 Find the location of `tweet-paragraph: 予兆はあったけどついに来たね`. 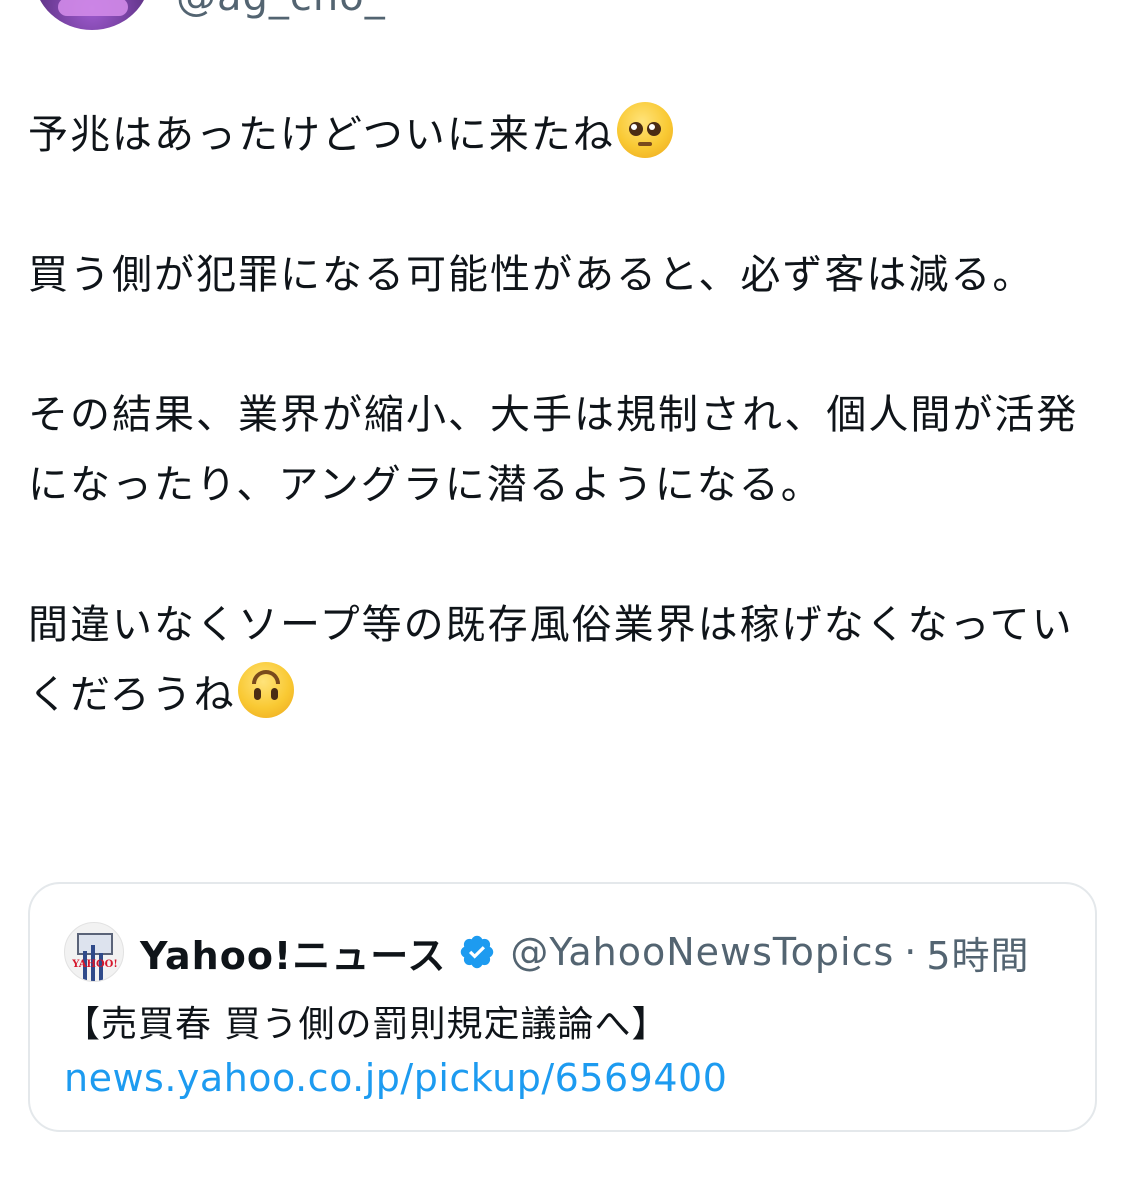

tweet-paragraph: 予兆はあったけどついに来たね is located at coordinates (558, 135).